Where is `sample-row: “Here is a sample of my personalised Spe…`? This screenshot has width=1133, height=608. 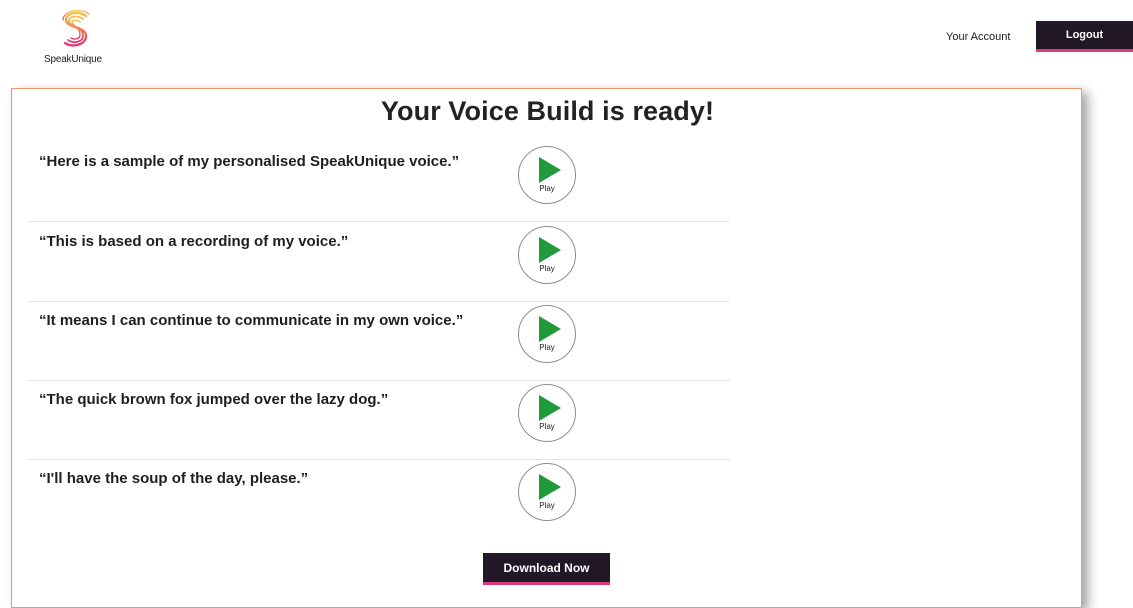
sample-row: “Here is a sample of my personalised Spe… is located at coordinates (379, 182).